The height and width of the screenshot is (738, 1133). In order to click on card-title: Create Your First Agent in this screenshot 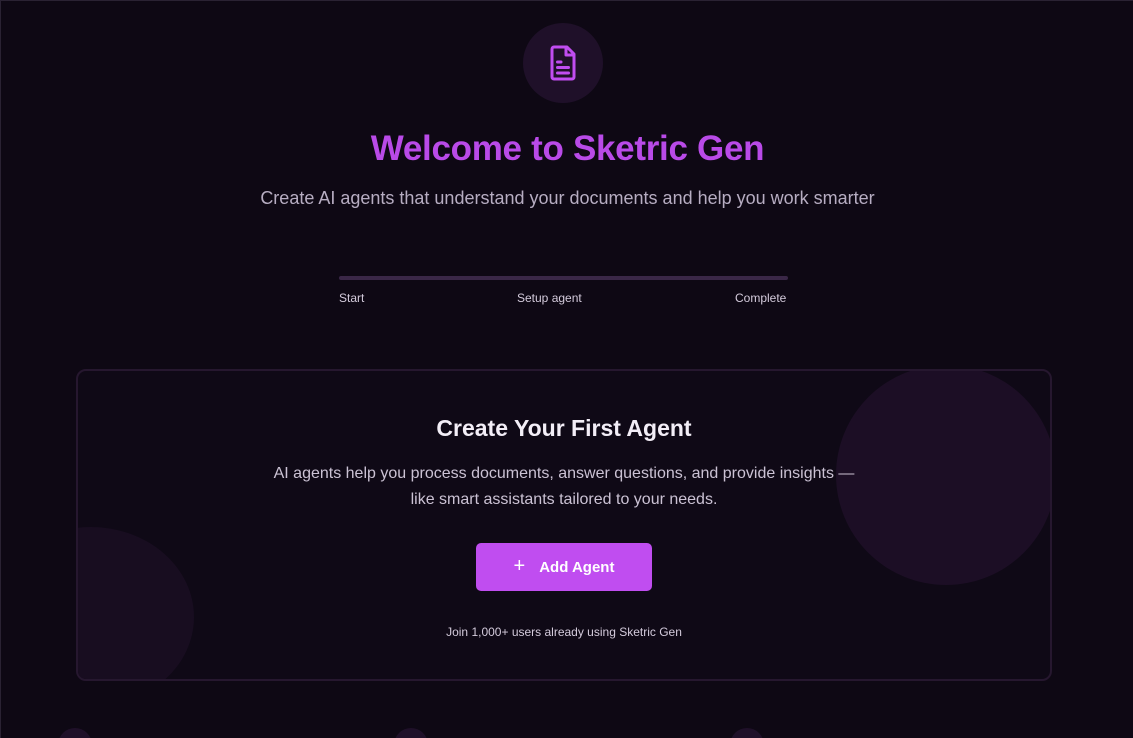, I will do `click(564, 428)`.